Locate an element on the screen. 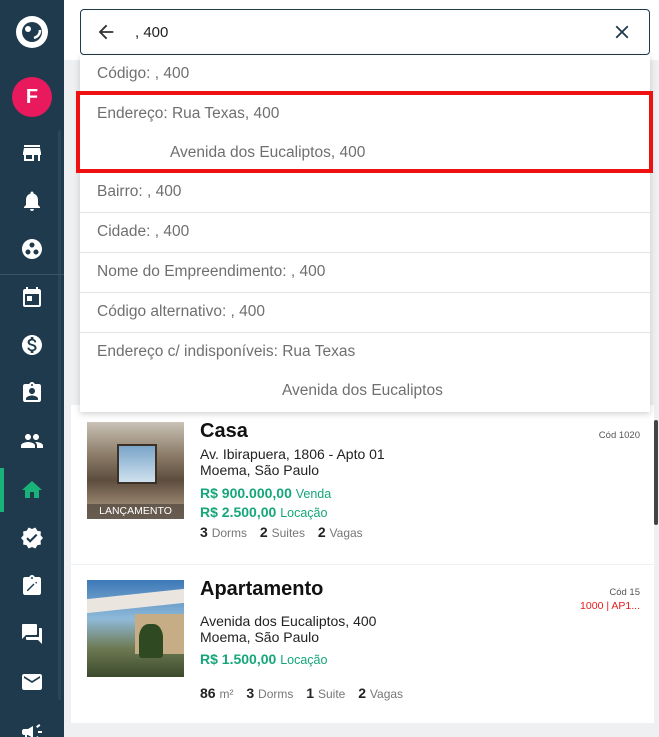 The image size is (659, 737). people-icon is located at coordinates (32, 441).